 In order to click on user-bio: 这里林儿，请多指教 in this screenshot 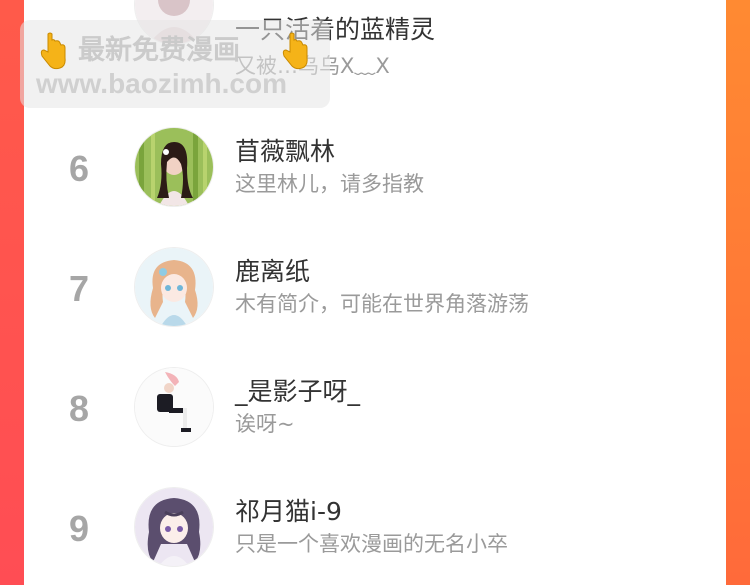, I will do `click(329, 184)`.